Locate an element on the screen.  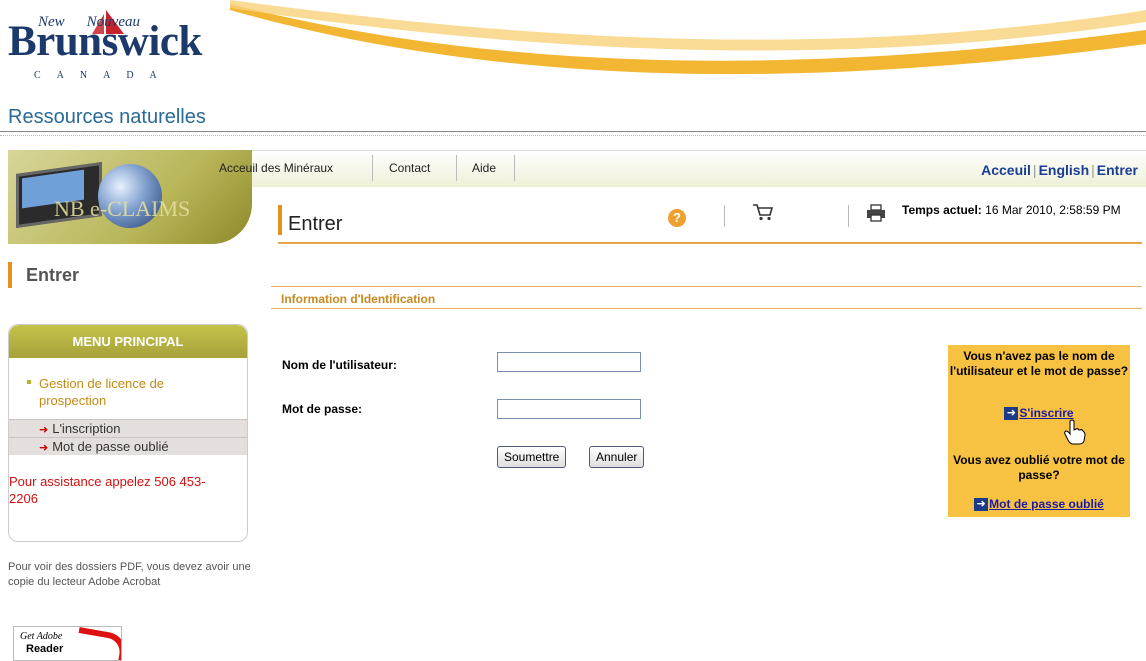
cancel-button: Annuler is located at coordinates (617, 457).